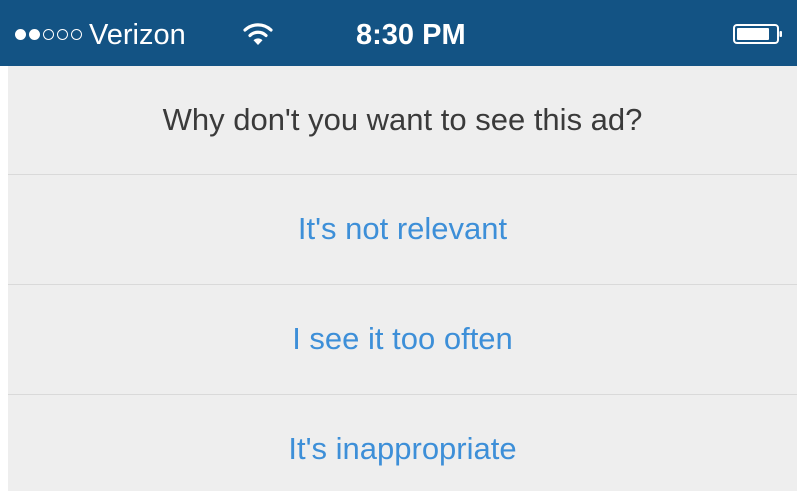  What do you see at coordinates (137, 35) in the screenshot?
I see `carrier-name: Verizon` at bounding box center [137, 35].